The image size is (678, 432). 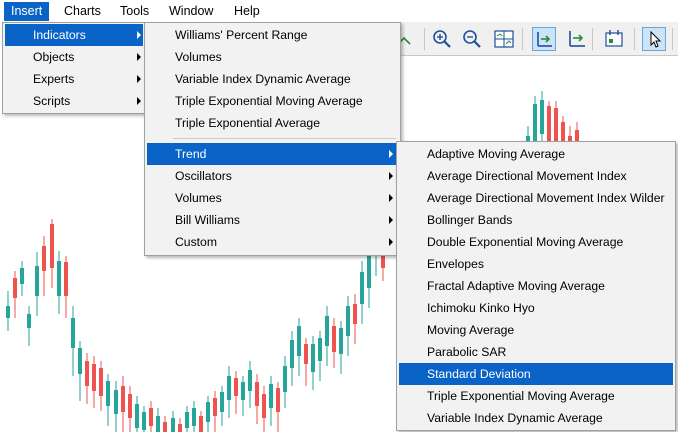 I want to click on menu-item-oscillators: Oscillators, so click(x=272, y=176).